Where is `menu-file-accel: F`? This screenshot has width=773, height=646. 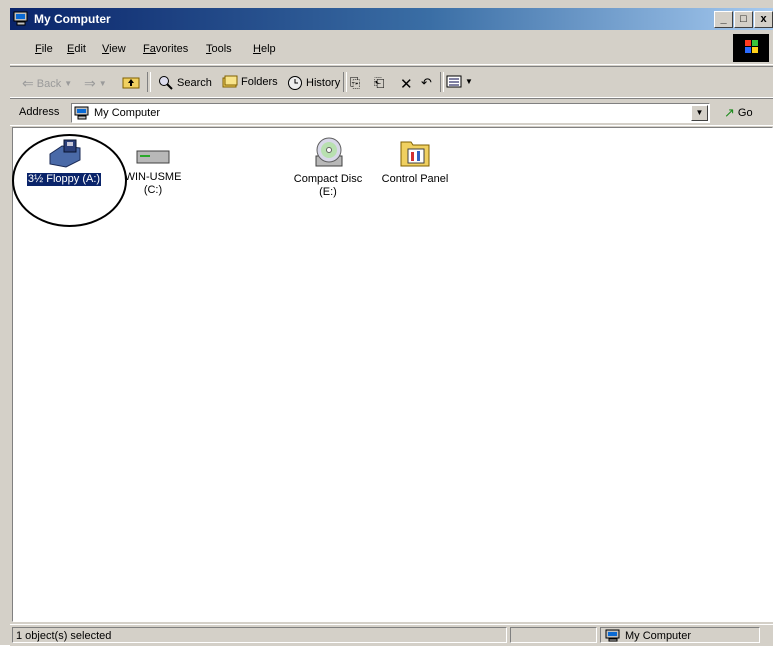 menu-file-accel: F is located at coordinates (38, 49).